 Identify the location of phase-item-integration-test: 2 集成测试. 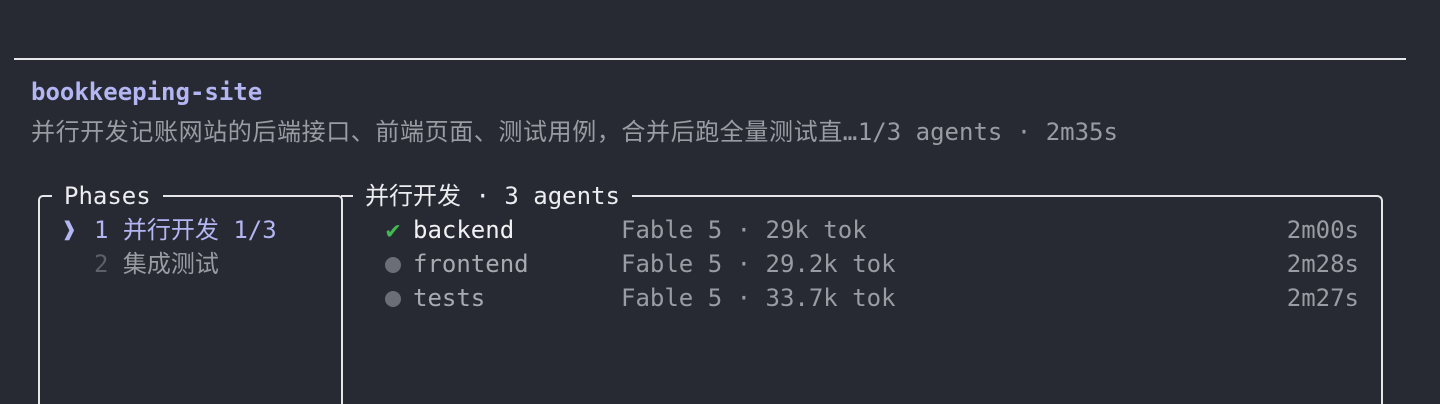
(140, 264).